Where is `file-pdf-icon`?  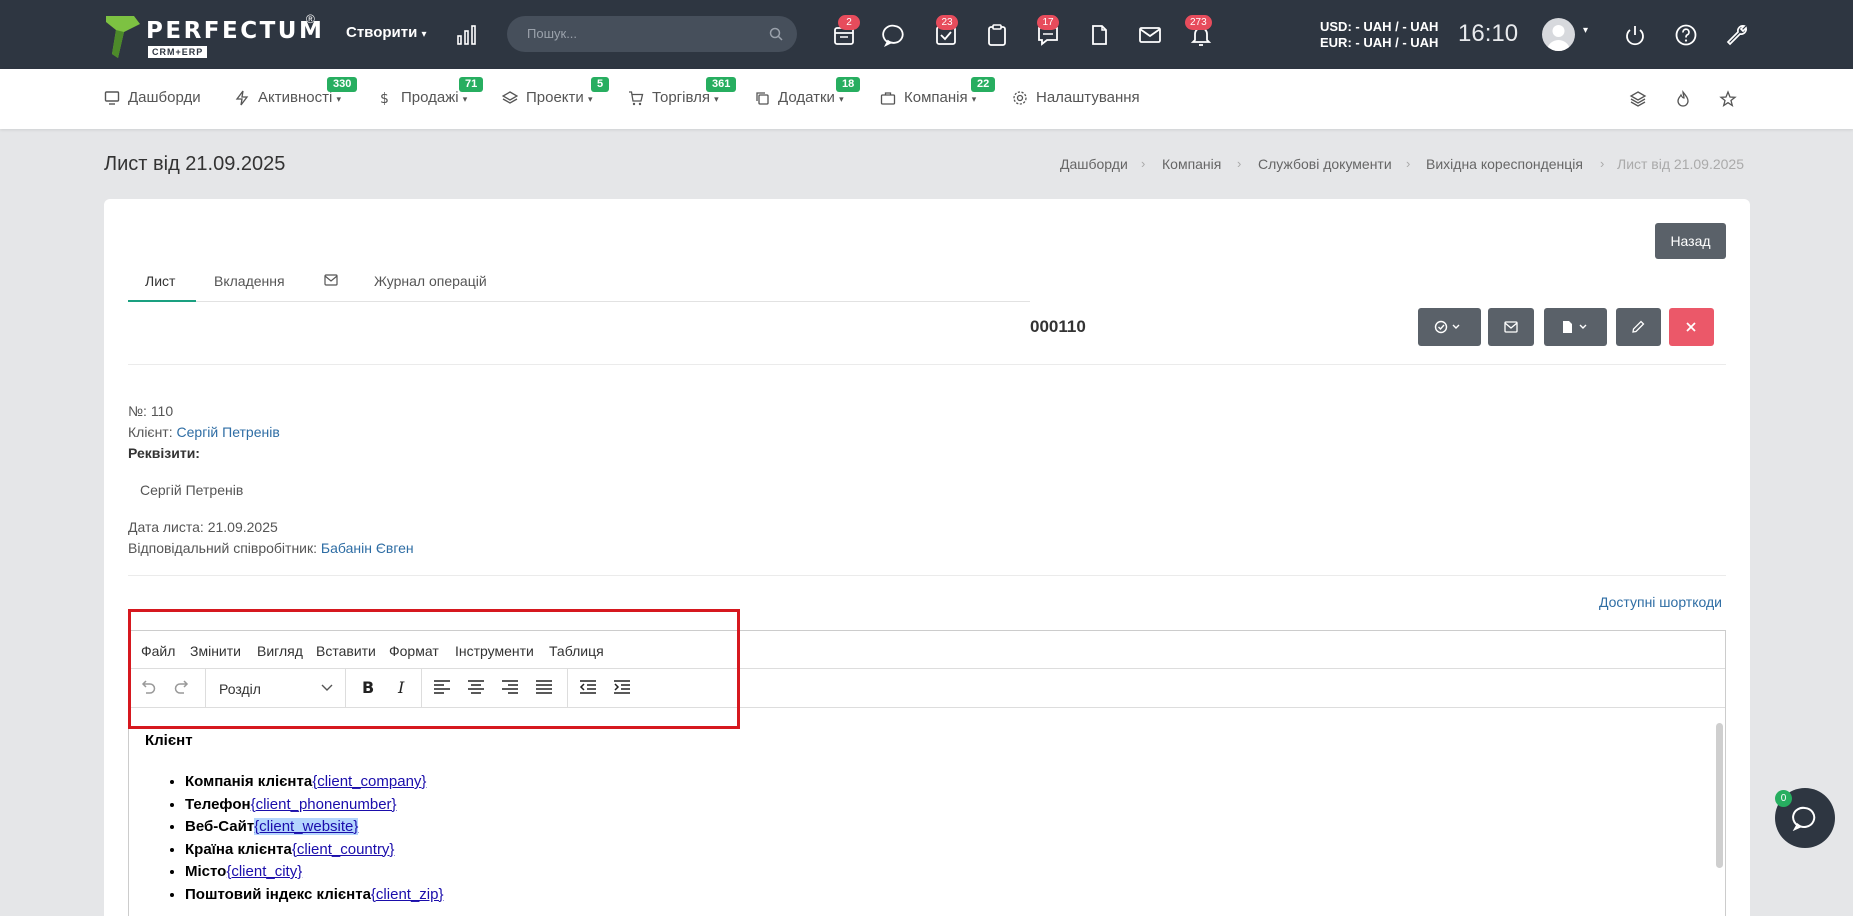
file-pdf-icon is located at coordinates (1575, 327).